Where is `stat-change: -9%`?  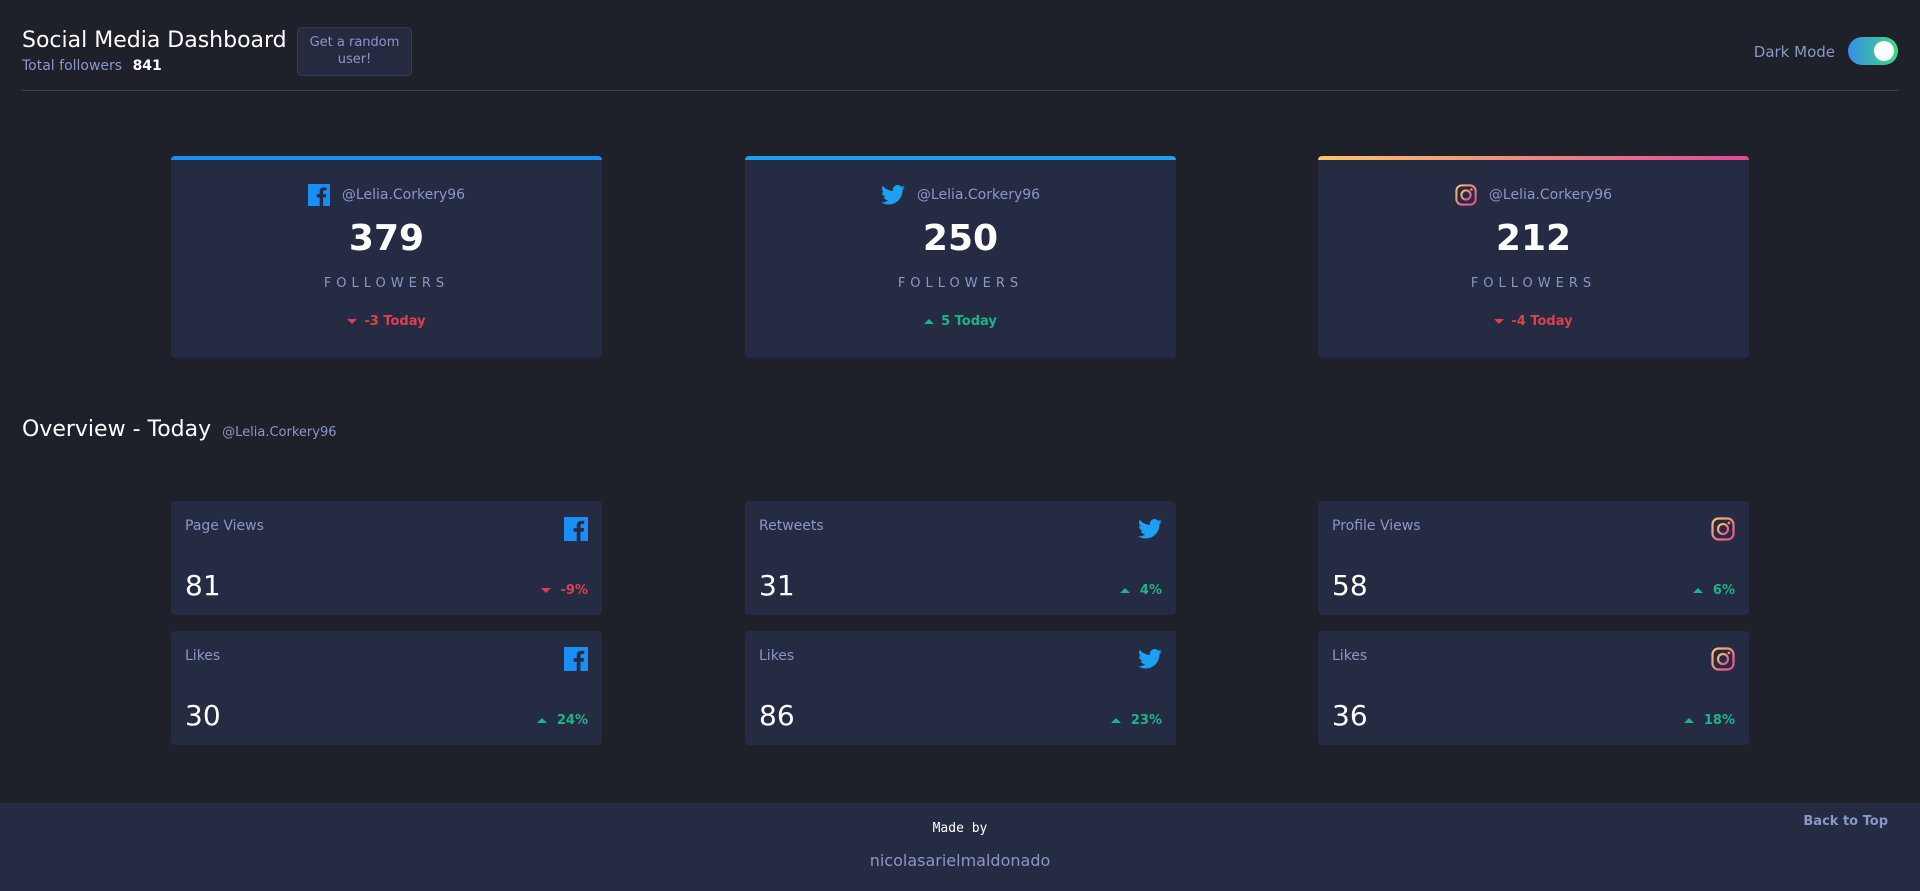 stat-change: -9% is located at coordinates (564, 590).